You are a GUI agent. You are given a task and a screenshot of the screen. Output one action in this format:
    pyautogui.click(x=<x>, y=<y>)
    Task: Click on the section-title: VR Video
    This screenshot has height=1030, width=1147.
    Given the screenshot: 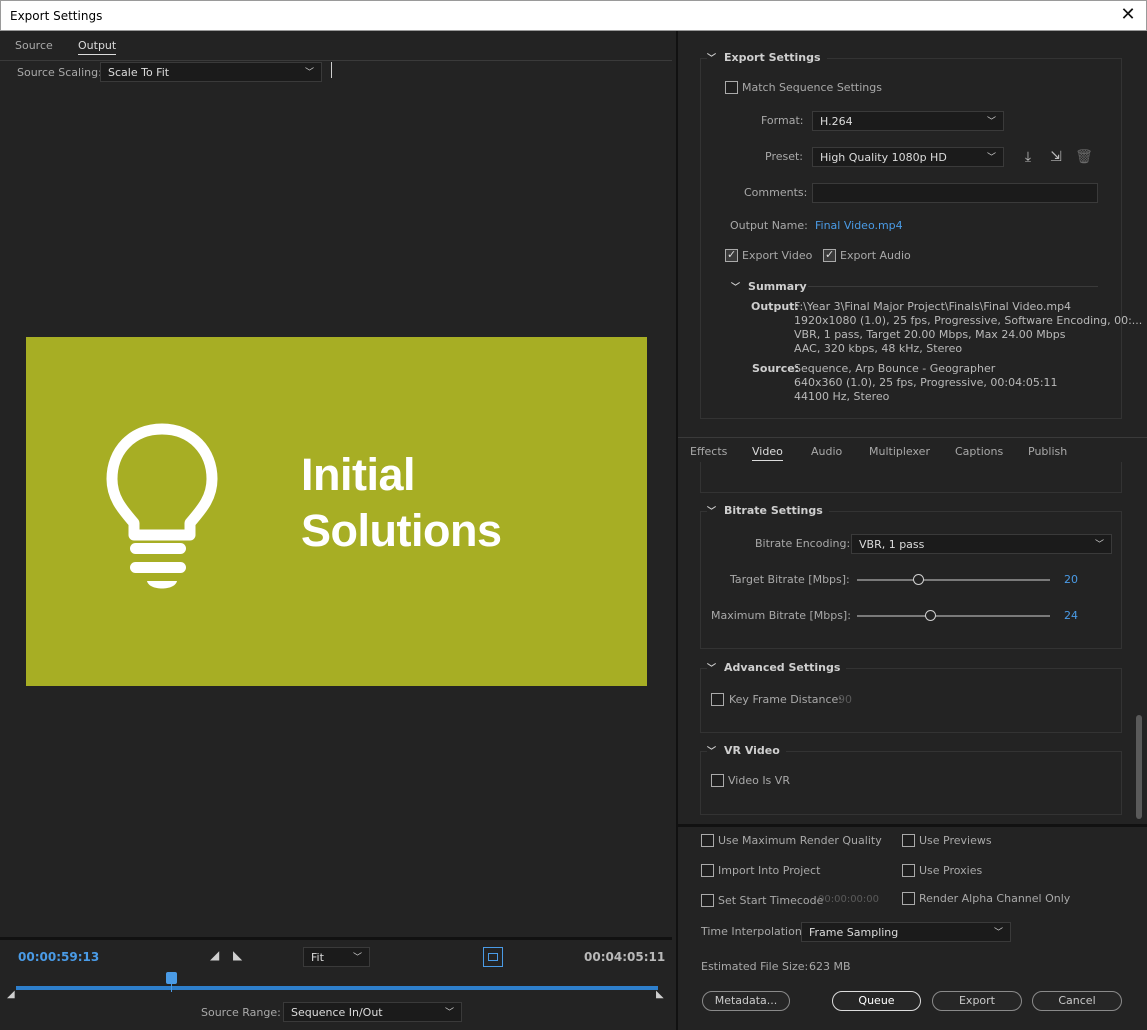 What is the action you would take?
    pyautogui.click(x=752, y=750)
    